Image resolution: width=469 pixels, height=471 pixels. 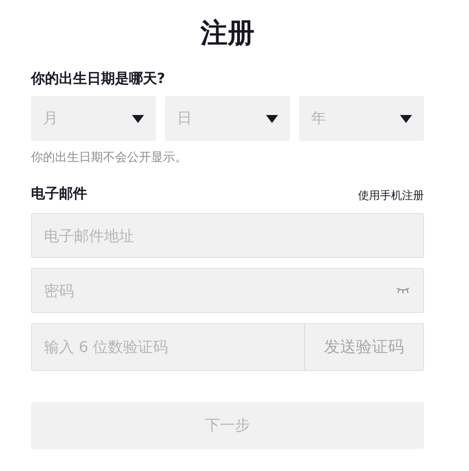 I want to click on date-select: 日, so click(x=227, y=118).